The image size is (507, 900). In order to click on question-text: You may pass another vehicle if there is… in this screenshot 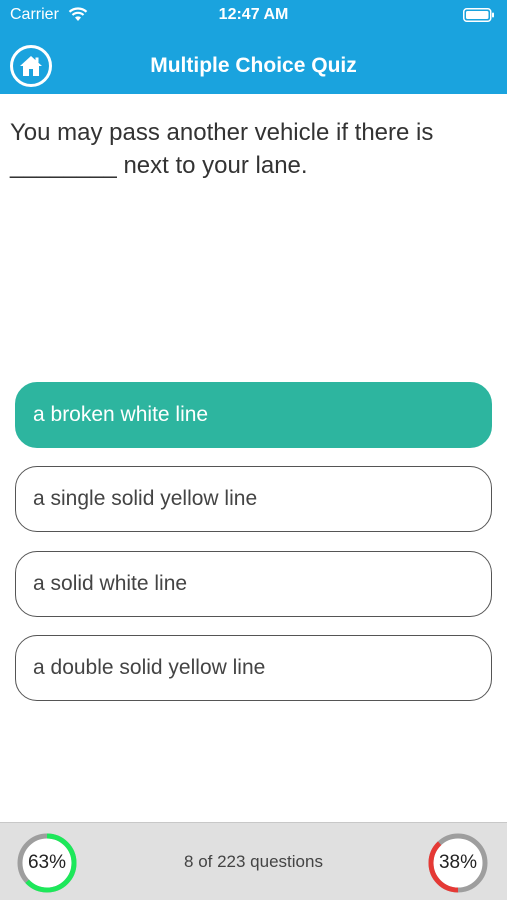, I will do `click(222, 149)`.